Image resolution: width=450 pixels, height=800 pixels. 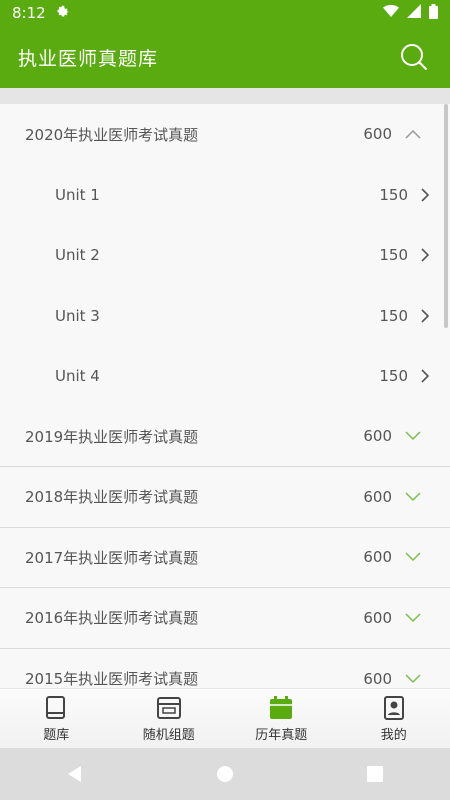 I want to click on shuffle-card-icon, so click(x=168, y=708).